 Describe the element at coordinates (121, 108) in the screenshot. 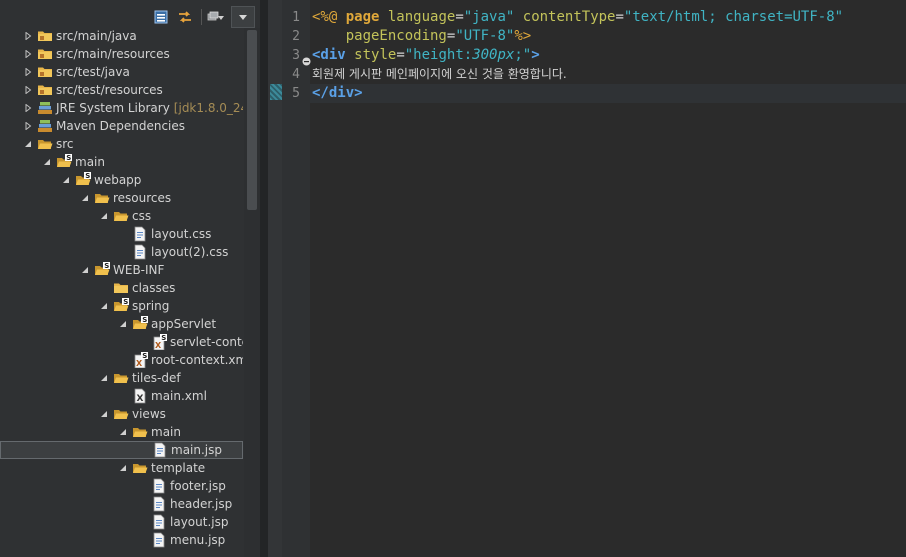

I see `tree-item: JRE System Library[jdk1.8.0_241]` at that location.